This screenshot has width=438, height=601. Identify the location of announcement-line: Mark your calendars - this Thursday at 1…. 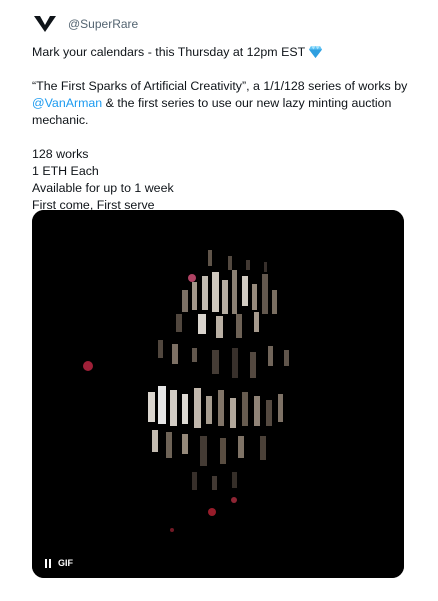
(222, 52).